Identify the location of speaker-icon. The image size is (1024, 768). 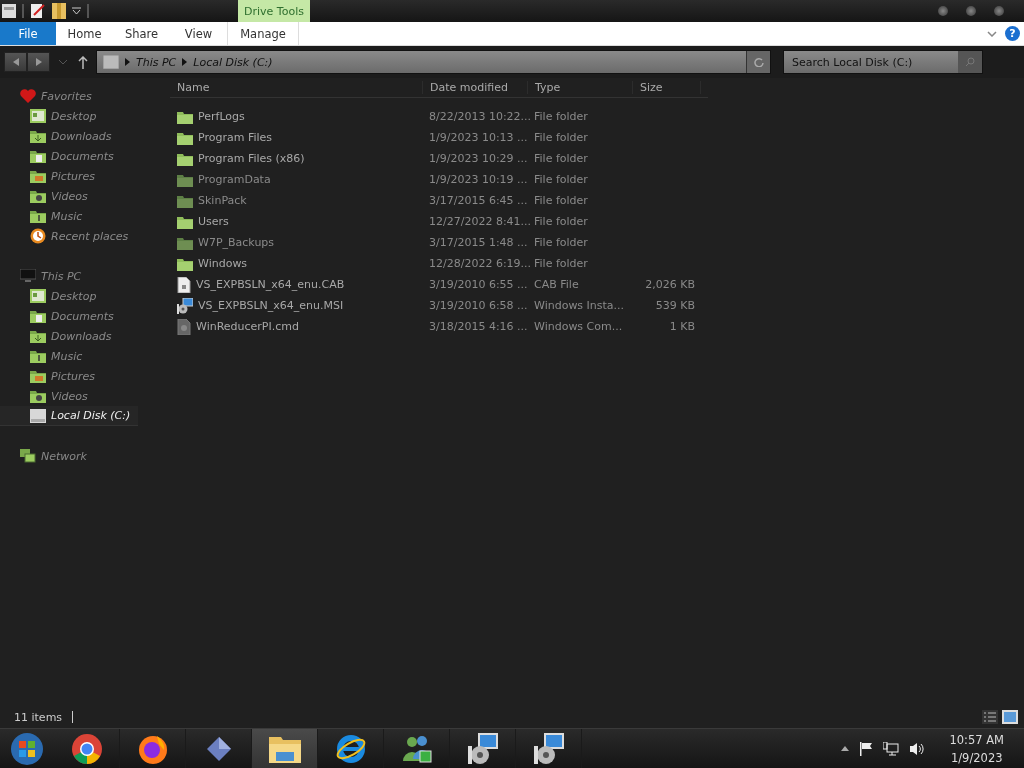
(917, 748).